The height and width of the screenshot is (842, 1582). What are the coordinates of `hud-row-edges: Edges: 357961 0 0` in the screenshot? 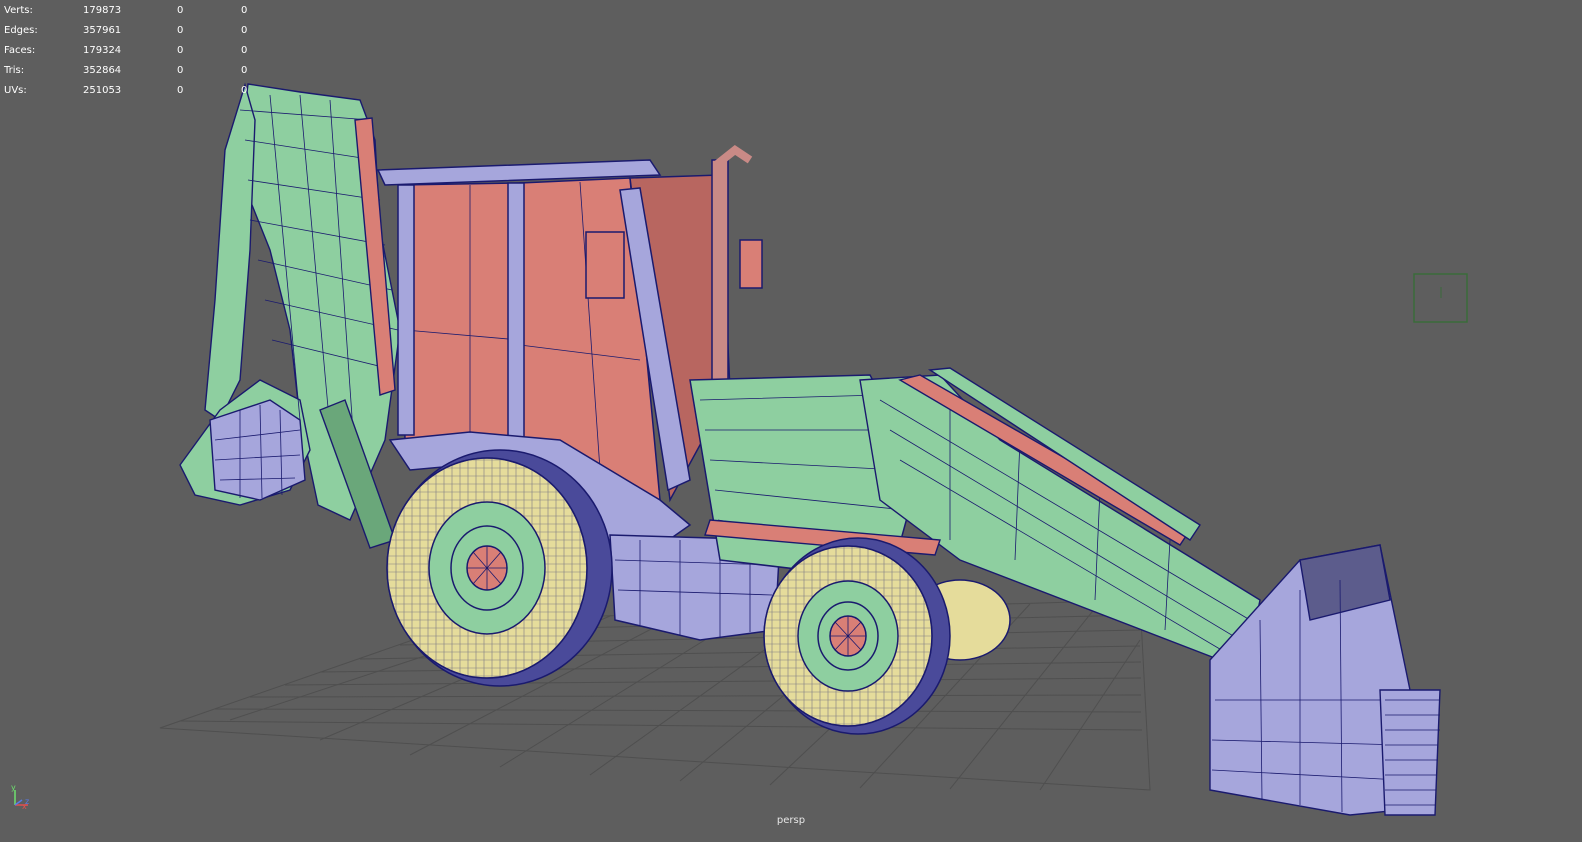 It's located at (134, 31).